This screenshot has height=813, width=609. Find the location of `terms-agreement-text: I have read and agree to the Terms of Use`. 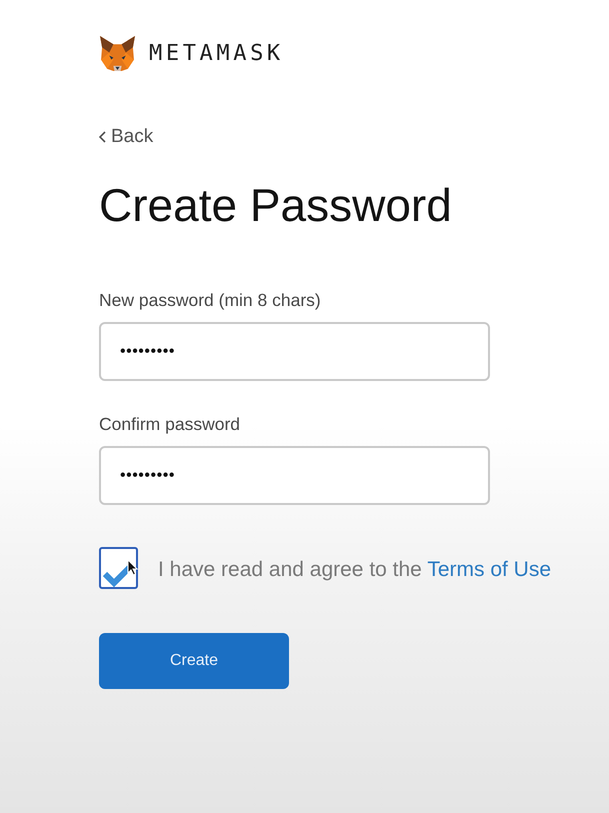

terms-agreement-text: I have read and agree to the Terms of Use is located at coordinates (355, 569).